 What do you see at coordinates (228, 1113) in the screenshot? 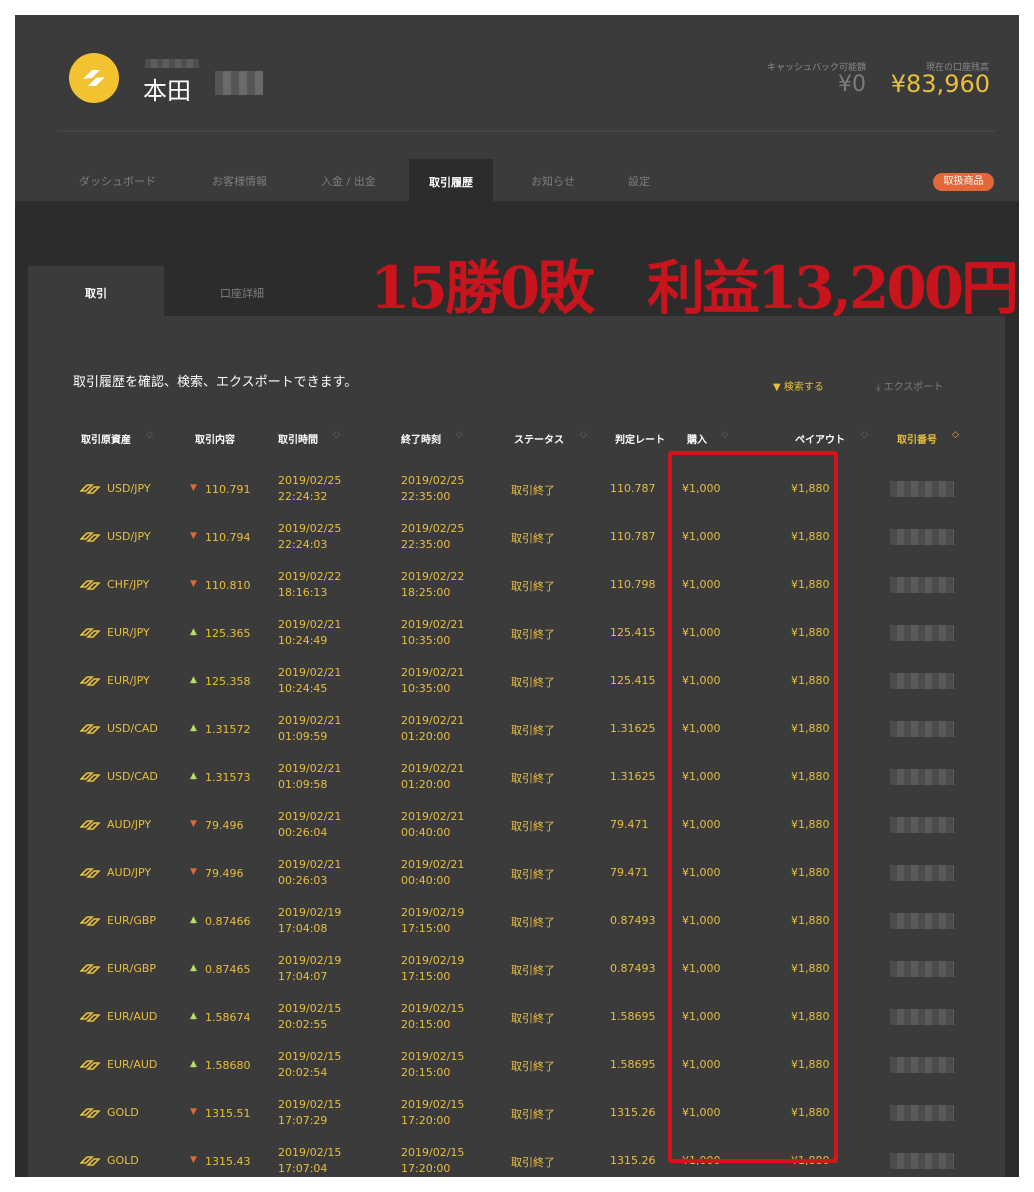
I see `entry-rate: 1315.51` at bounding box center [228, 1113].